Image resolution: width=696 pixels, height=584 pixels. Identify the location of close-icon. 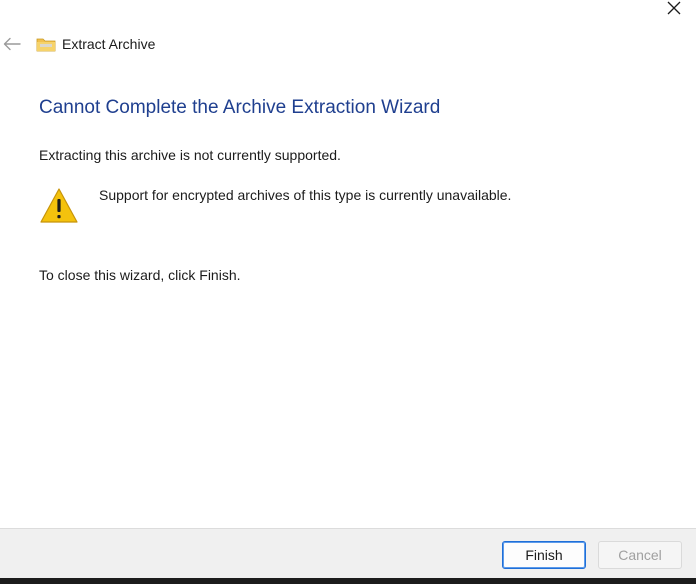
(674, 8).